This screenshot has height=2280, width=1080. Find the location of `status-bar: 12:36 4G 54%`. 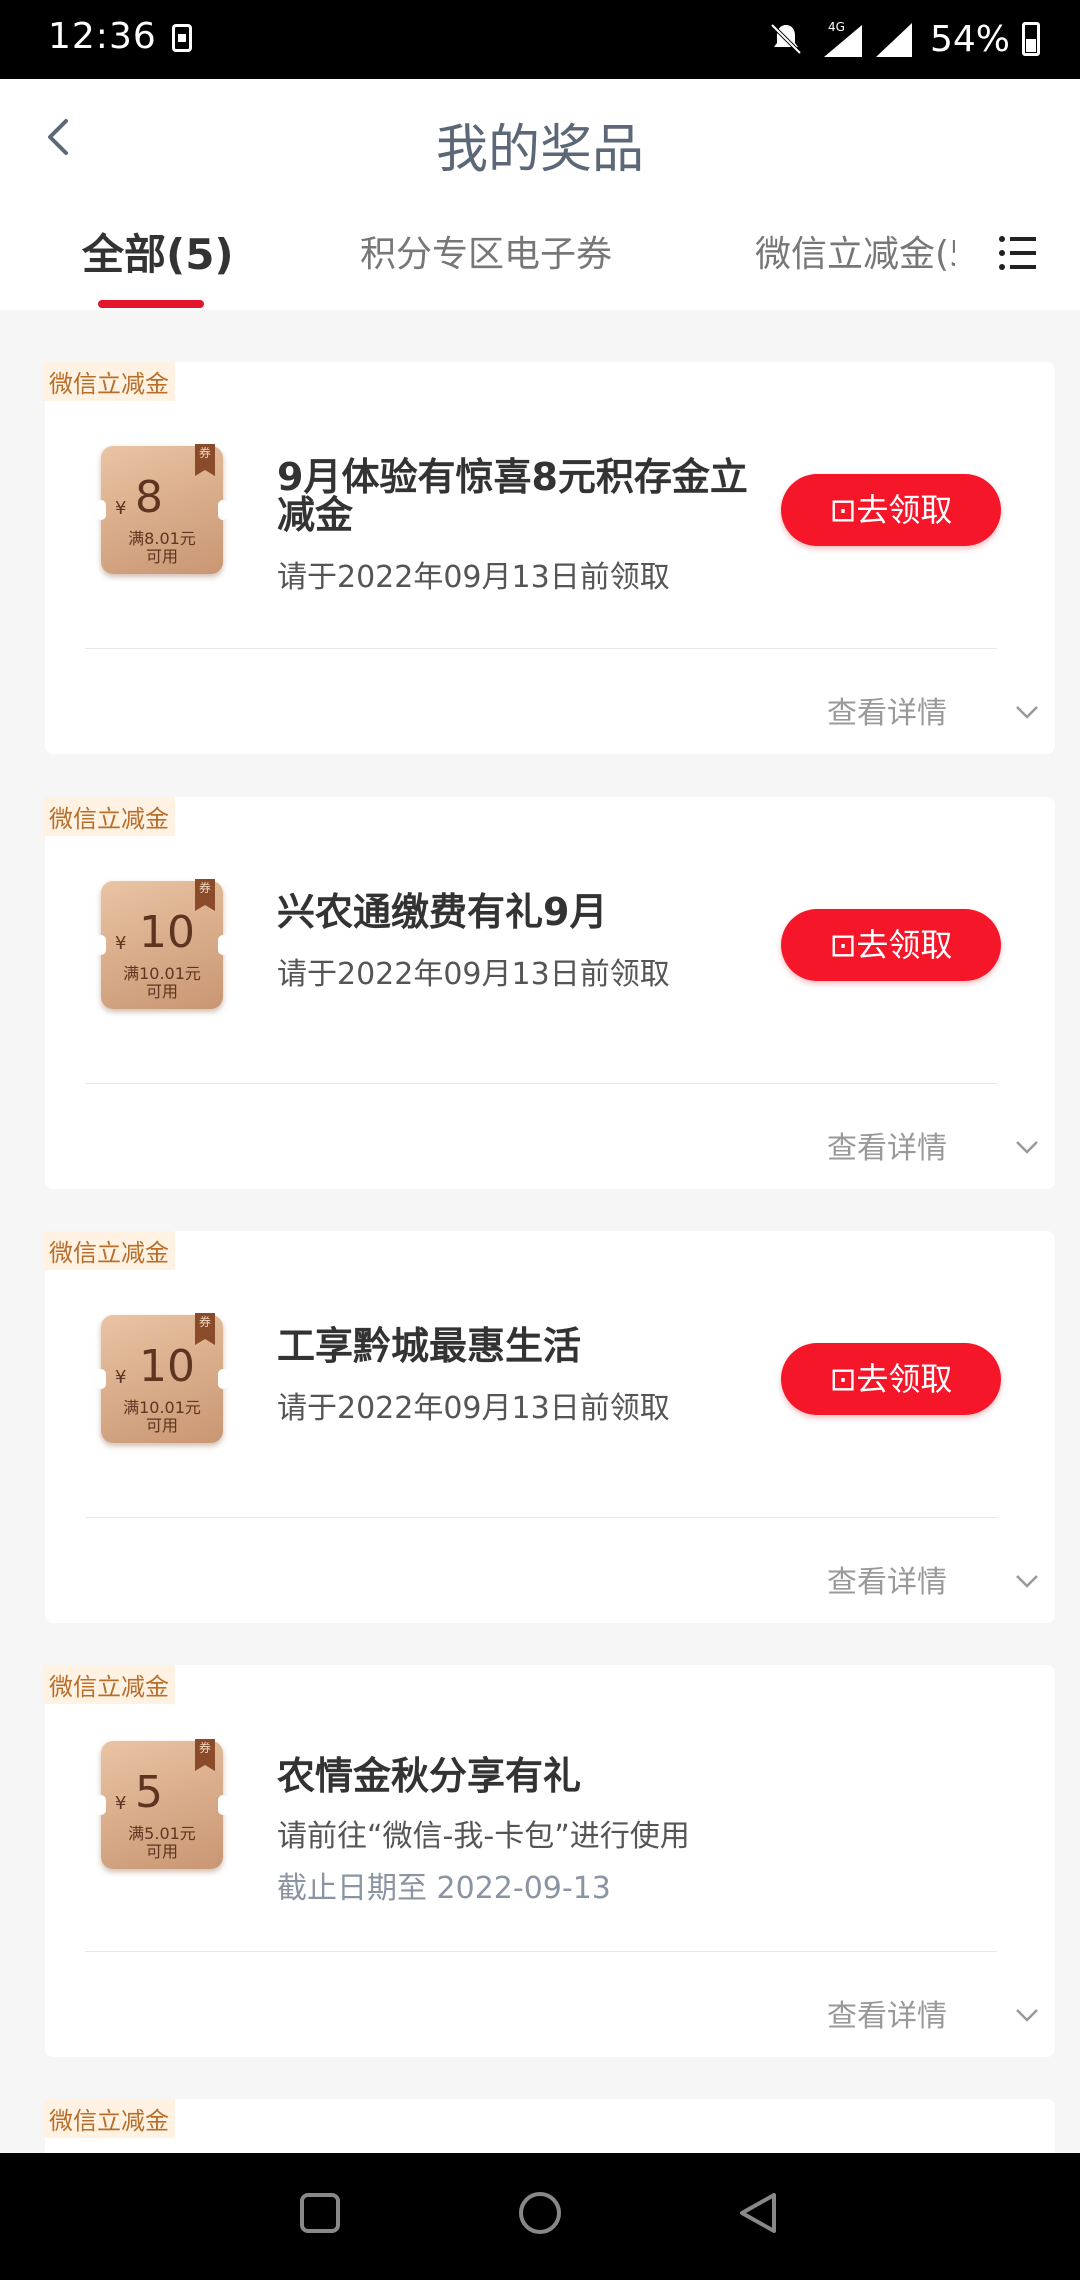

status-bar: 12:36 4G 54% is located at coordinates (540, 39).